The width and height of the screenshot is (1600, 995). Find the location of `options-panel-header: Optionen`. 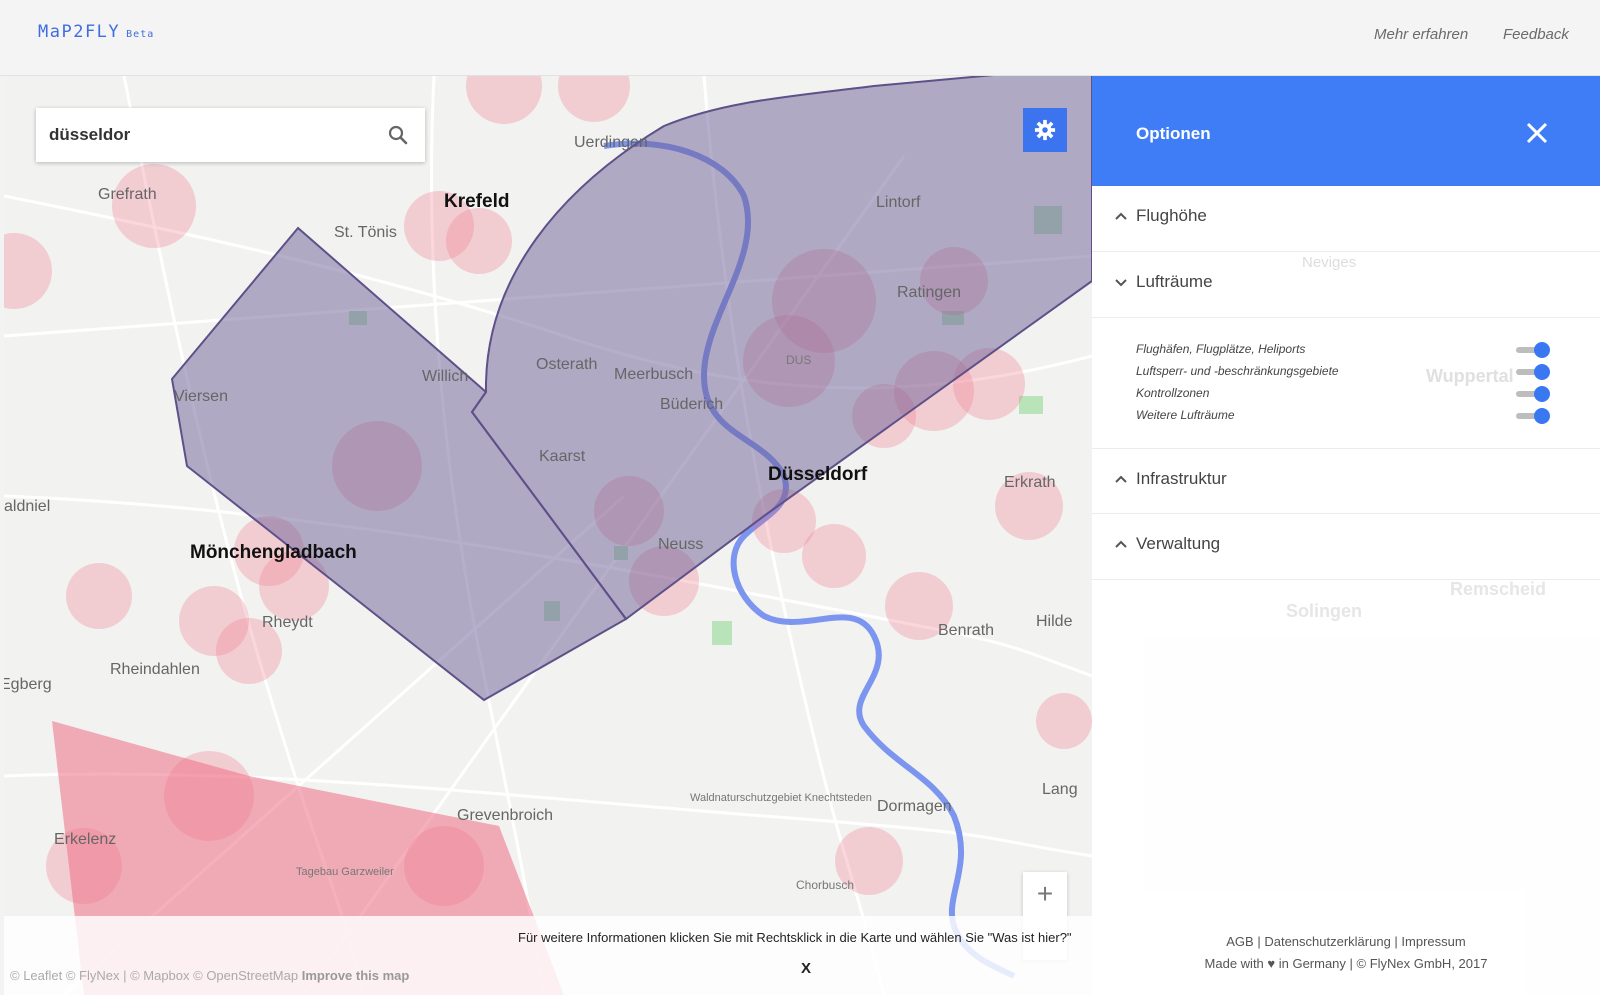

options-panel-header: Optionen is located at coordinates (1346, 131).